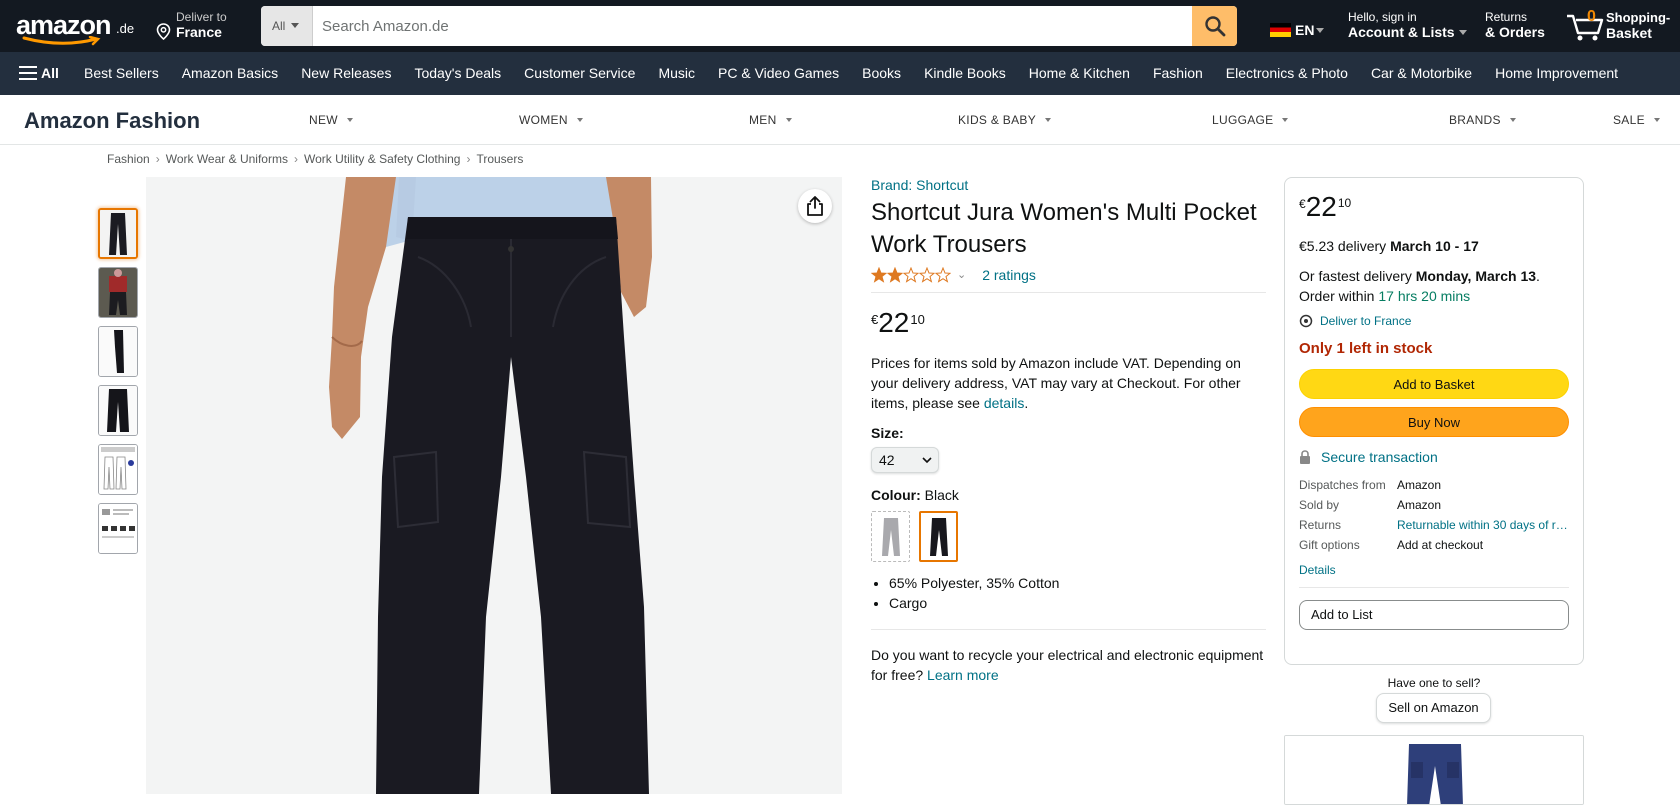  I want to click on price-currency: €, so click(1302, 204).